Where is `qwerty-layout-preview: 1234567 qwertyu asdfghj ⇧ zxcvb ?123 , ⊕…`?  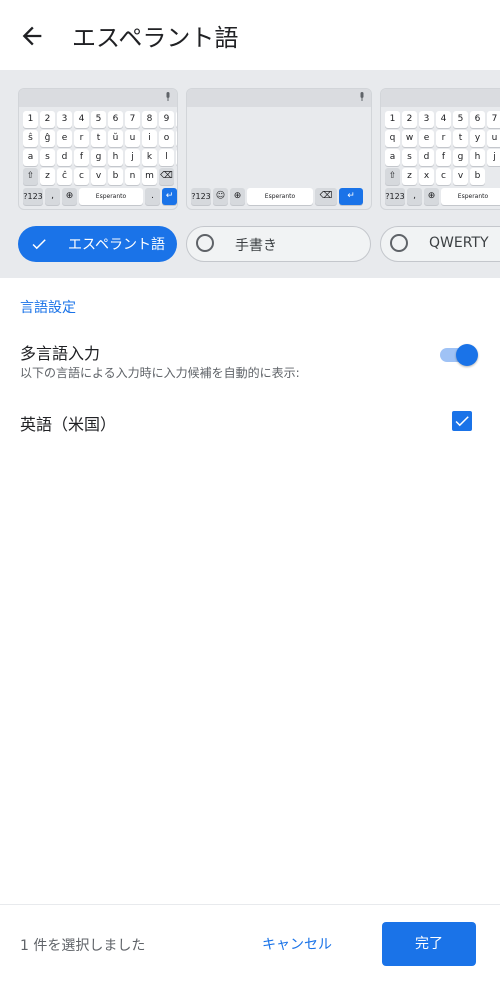 qwerty-layout-preview: 1234567 qwertyu asdfghj ⇧ zxcvb ?123 , ⊕… is located at coordinates (440, 149).